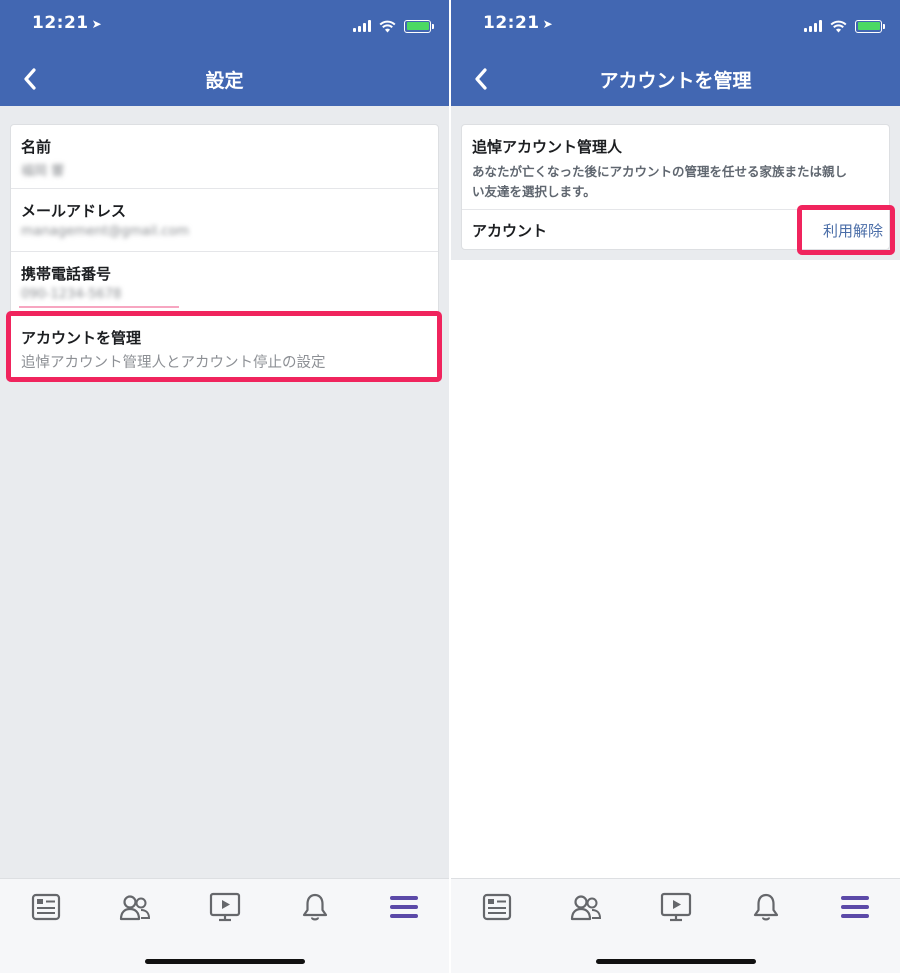 The width and height of the screenshot is (900, 973). I want to click on legacy-contact-description-1: あなたが亡くなった後にアカウントの管理を任せる家族または親し, so click(660, 171).